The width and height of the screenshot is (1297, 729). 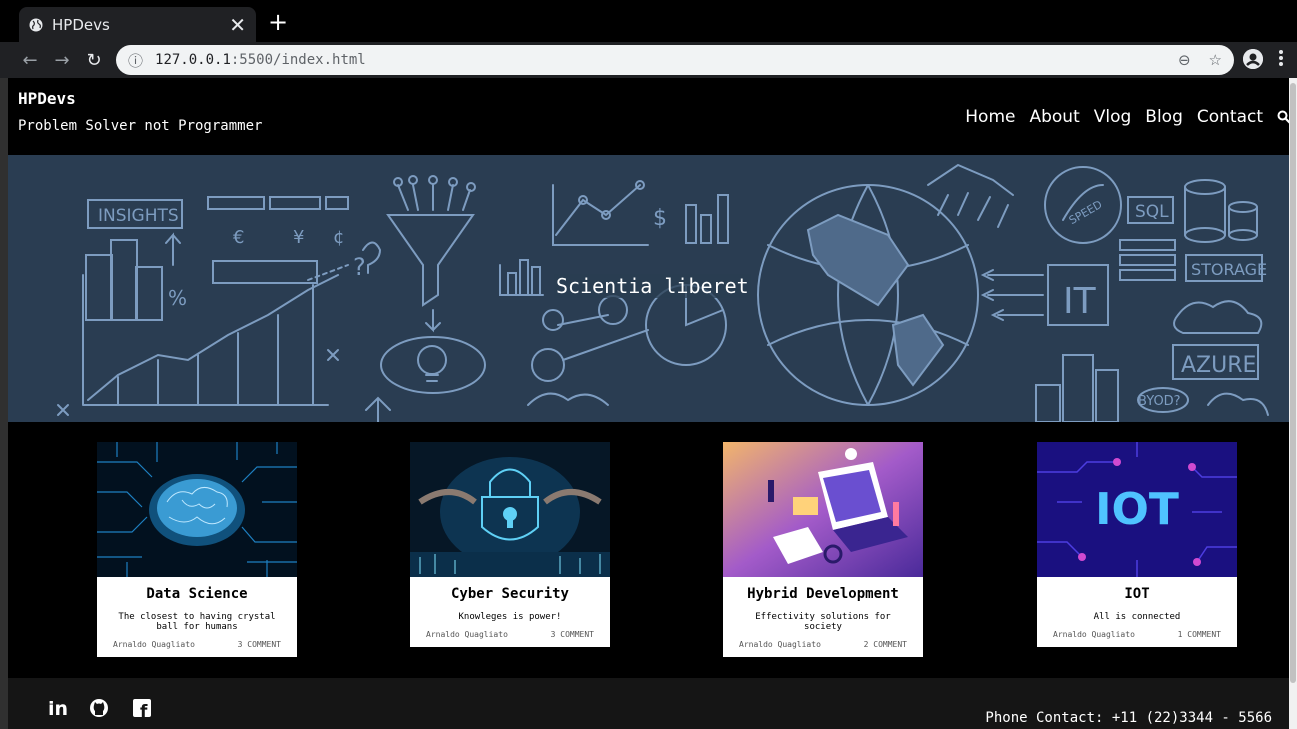 What do you see at coordinates (135, 60) in the screenshot?
I see `info-icon: ⓘ` at bounding box center [135, 60].